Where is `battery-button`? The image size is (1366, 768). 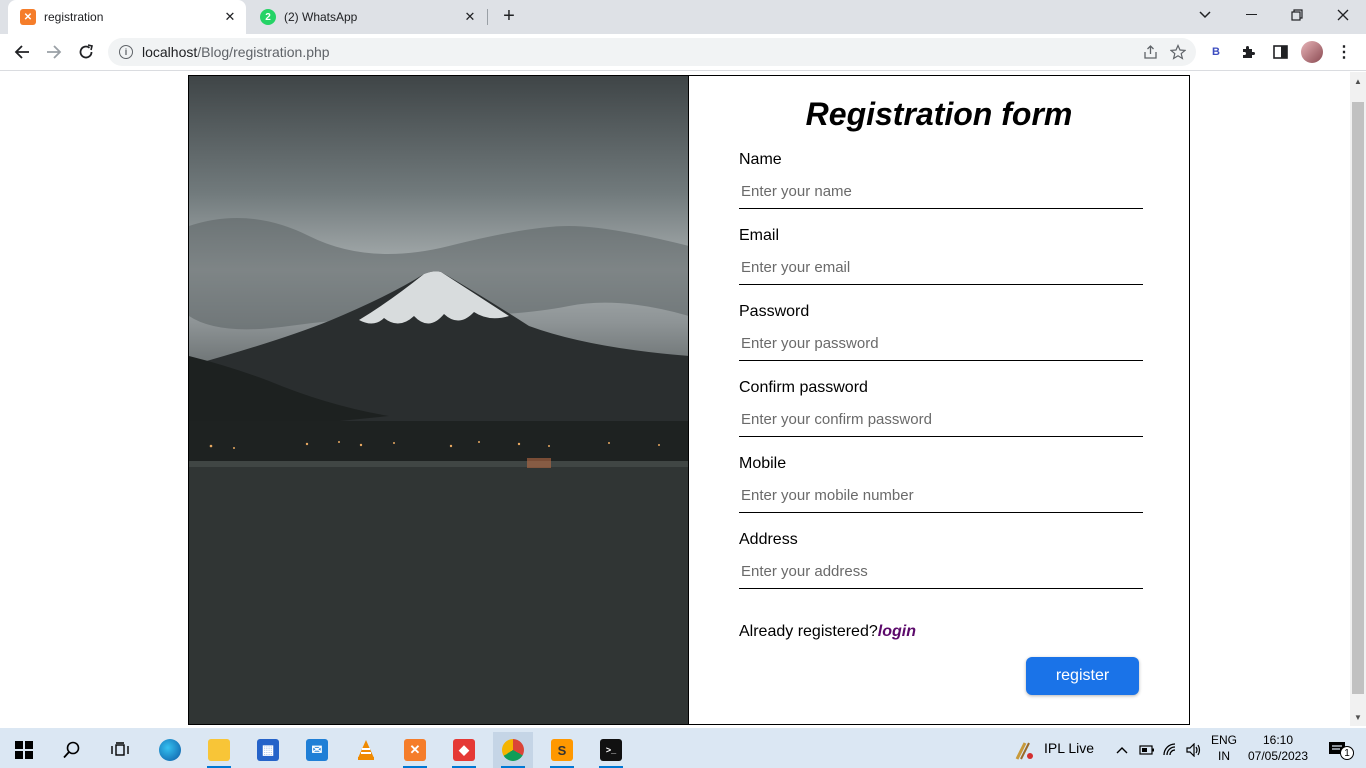 battery-button is located at coordinates (1147, 750).